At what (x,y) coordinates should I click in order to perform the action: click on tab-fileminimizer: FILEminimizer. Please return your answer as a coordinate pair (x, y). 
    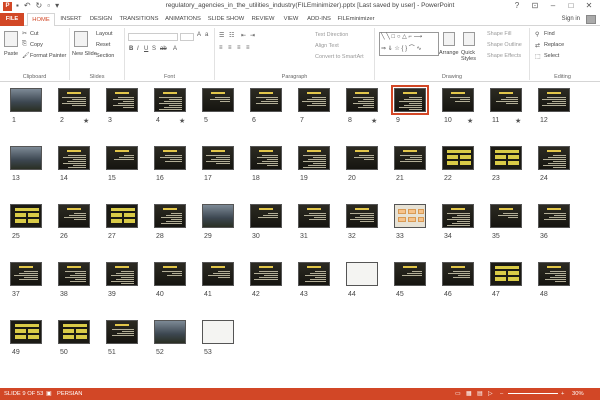
    Looking at the image, I should click on (356, 19).